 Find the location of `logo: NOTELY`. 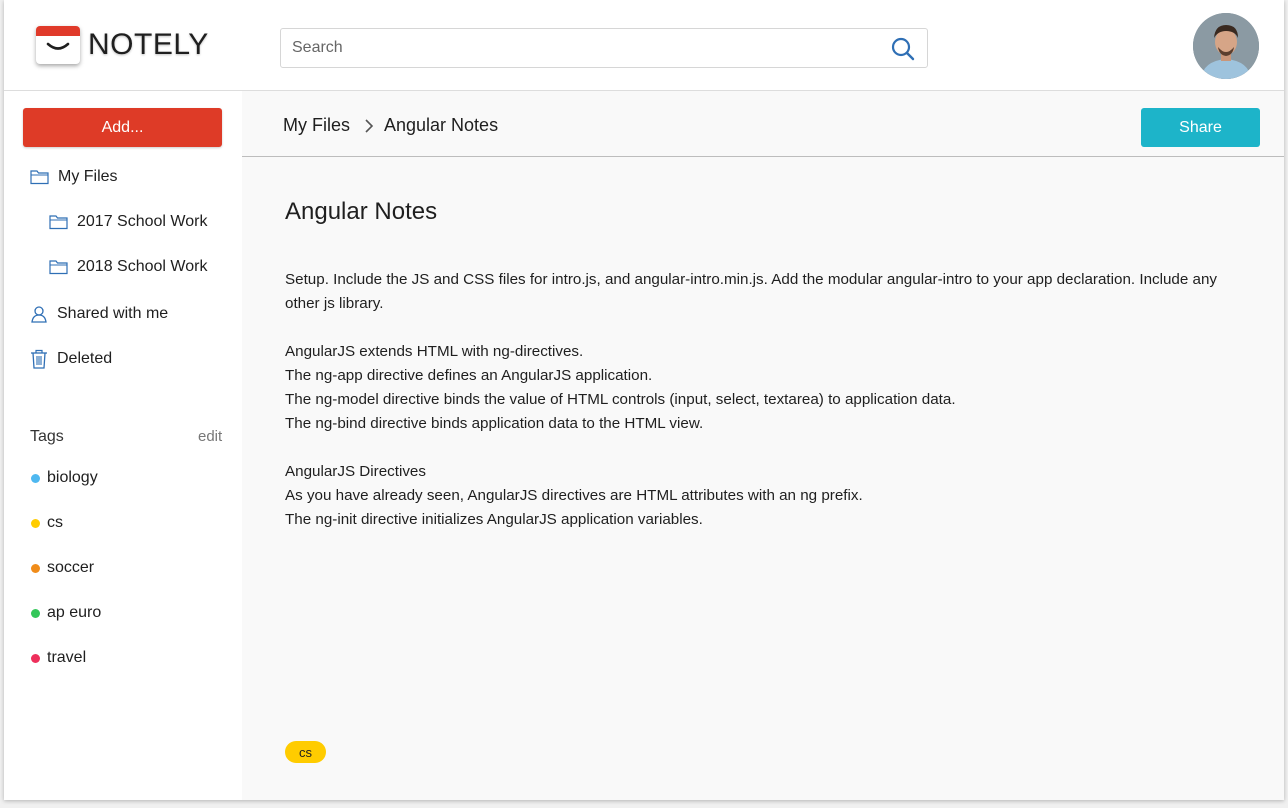

logo: NOTELY is located at coordinates (122, 45).